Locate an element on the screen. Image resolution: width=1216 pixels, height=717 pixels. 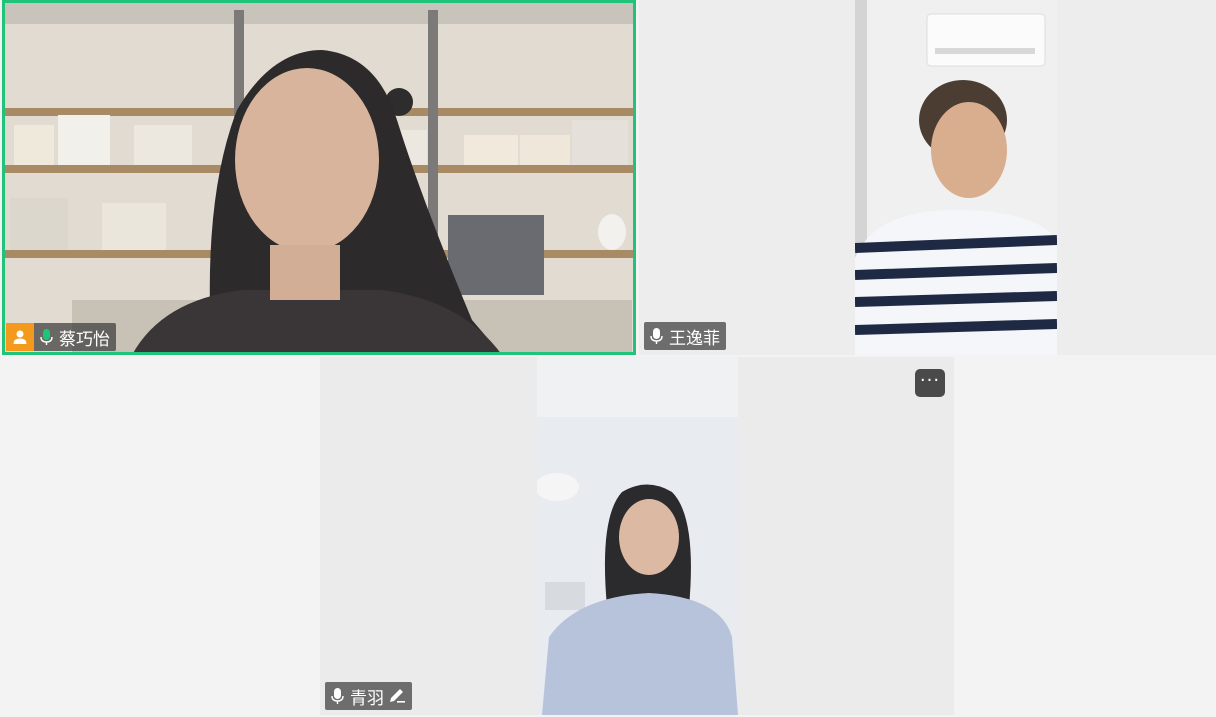
participant-name-tag: 王逸菲 is located at coordinates (685, 336).